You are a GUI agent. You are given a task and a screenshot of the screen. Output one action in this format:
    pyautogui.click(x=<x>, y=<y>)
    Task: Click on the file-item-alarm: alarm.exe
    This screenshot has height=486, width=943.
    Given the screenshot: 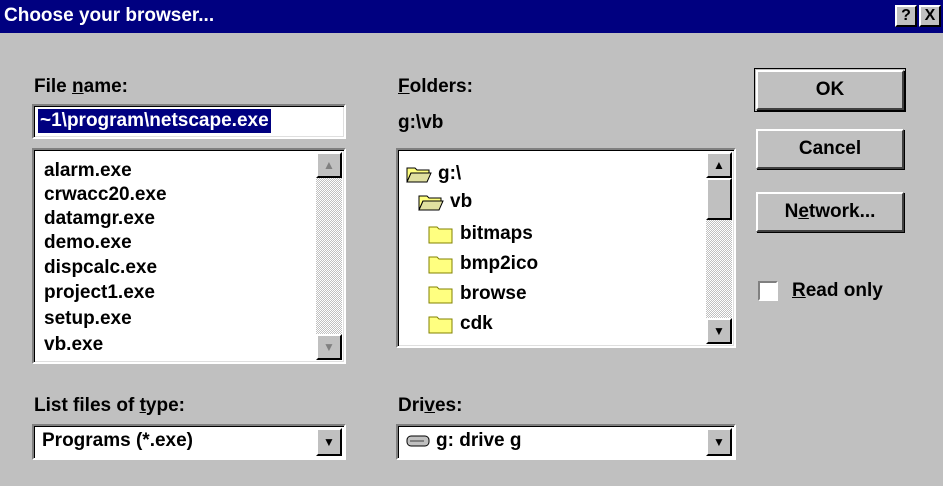 What is the action you would take?
    pyautogui.click(x=88, y=171)
    